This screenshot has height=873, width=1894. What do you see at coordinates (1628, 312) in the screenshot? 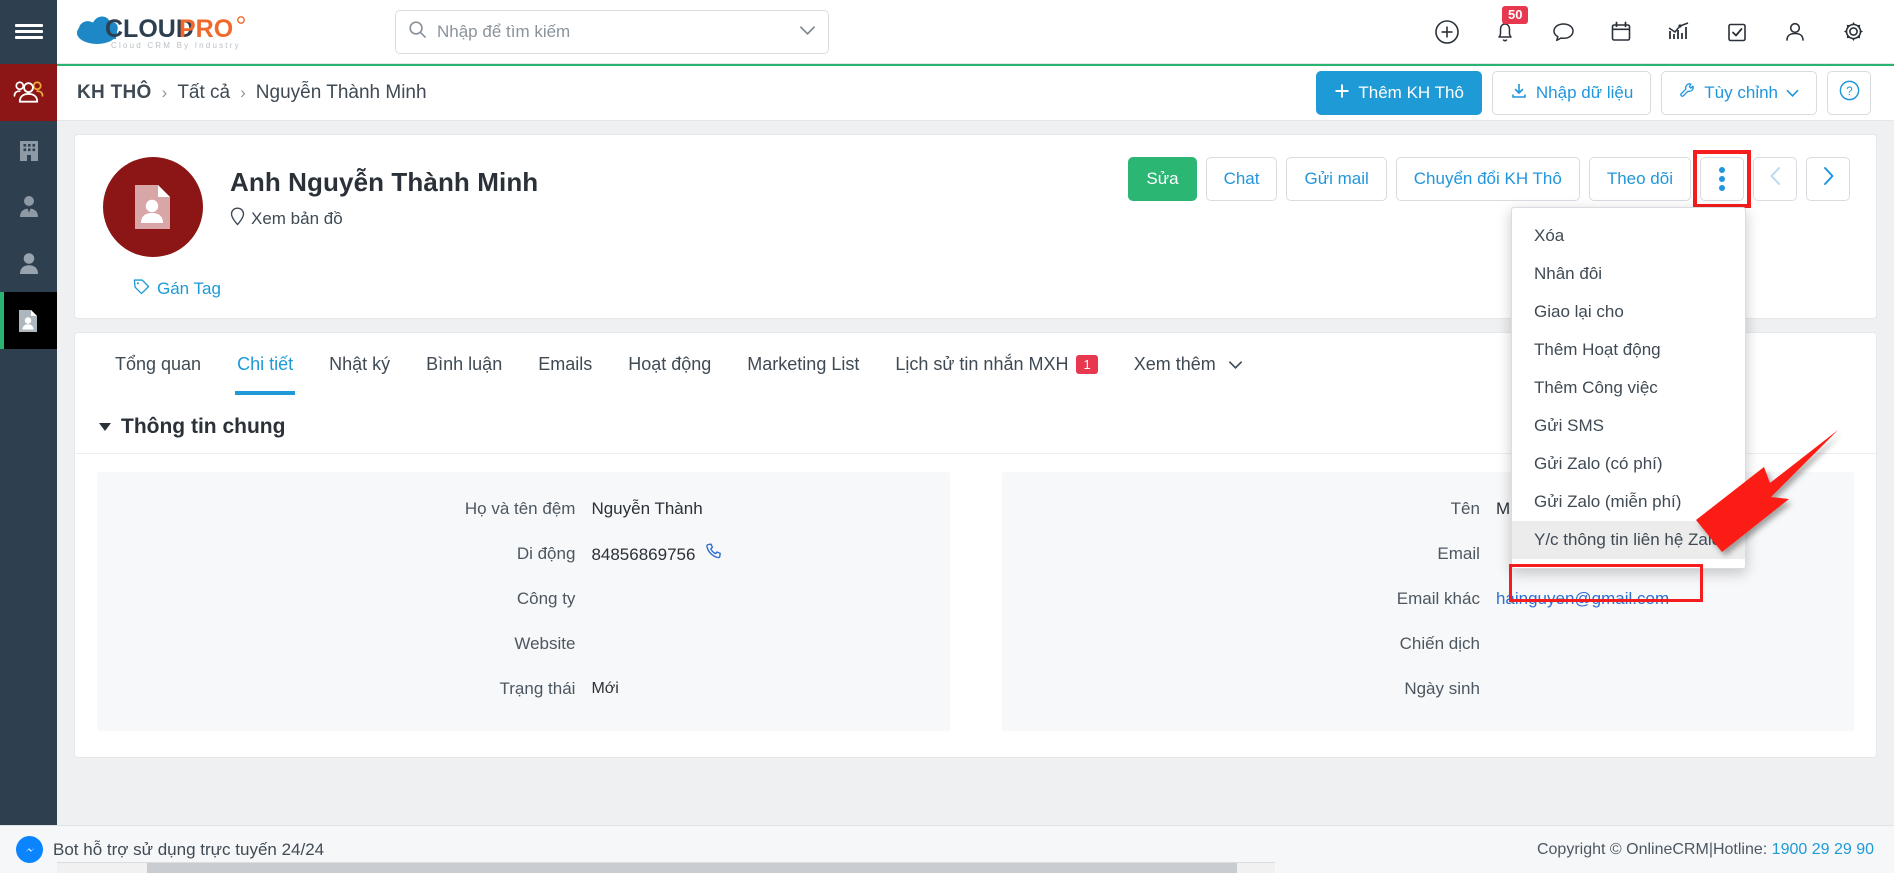
I see `menu-item-reassign: Giao lại cho` at bounding box center [1628, 312].